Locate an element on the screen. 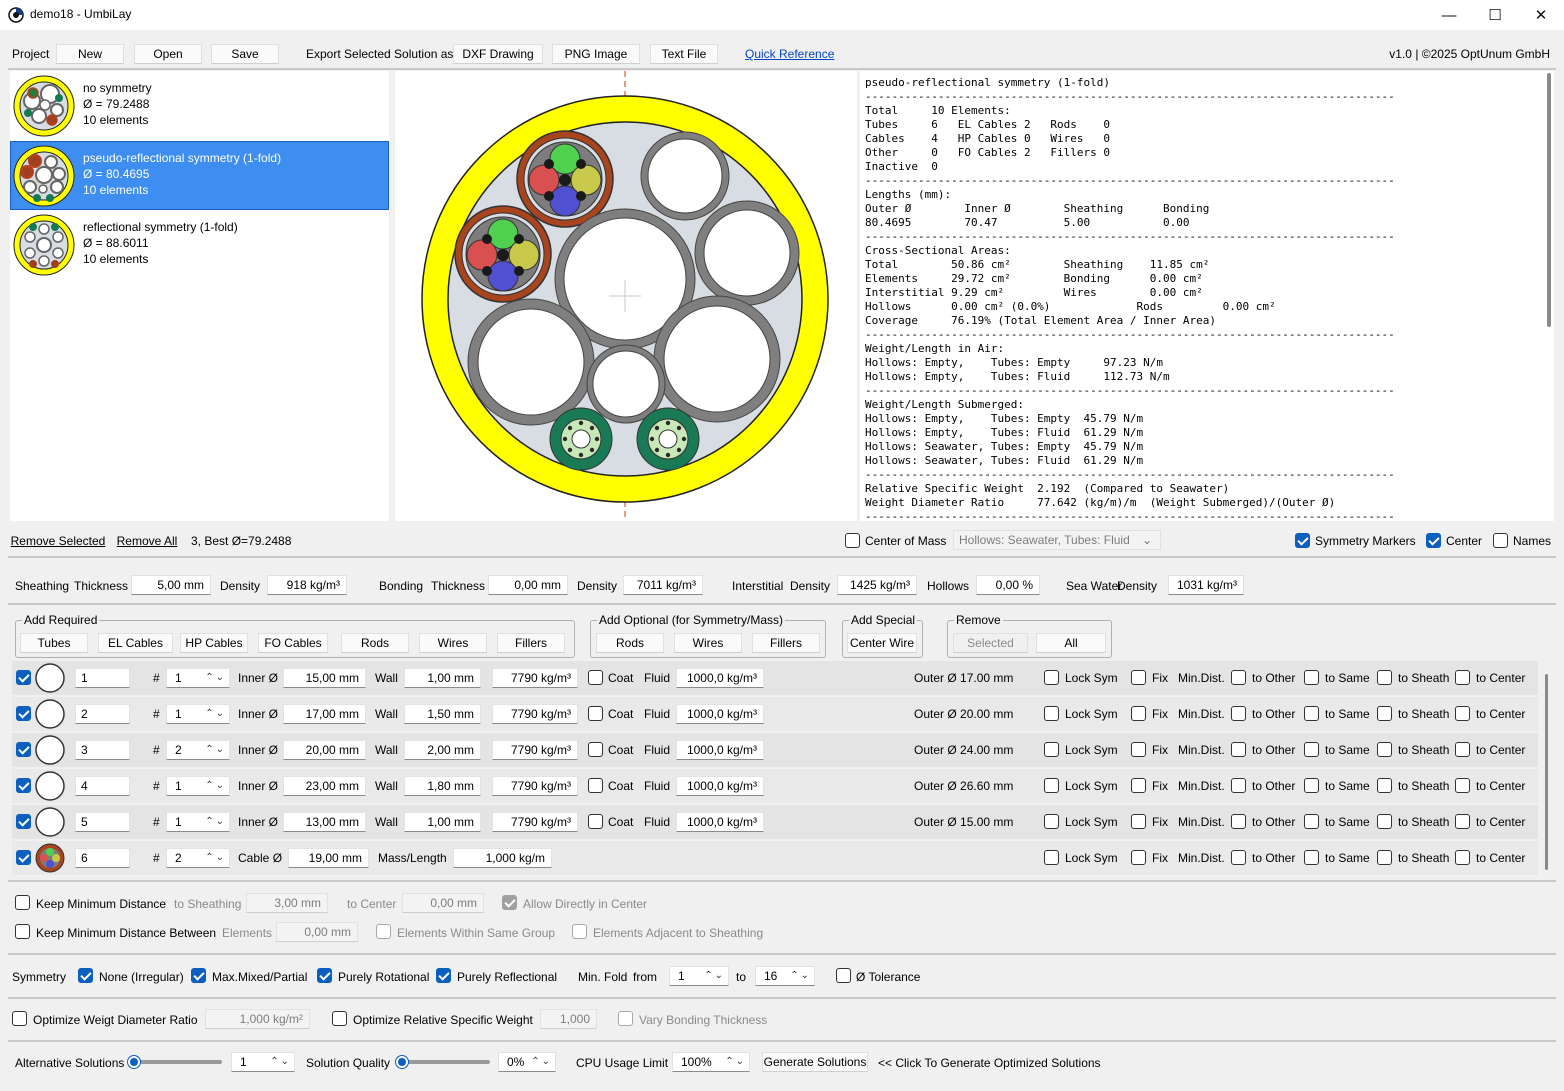 This screenshot has width=1564, height=1091. min-distance-elements-input: 0,00 mm is located at coordinates (317, 932).